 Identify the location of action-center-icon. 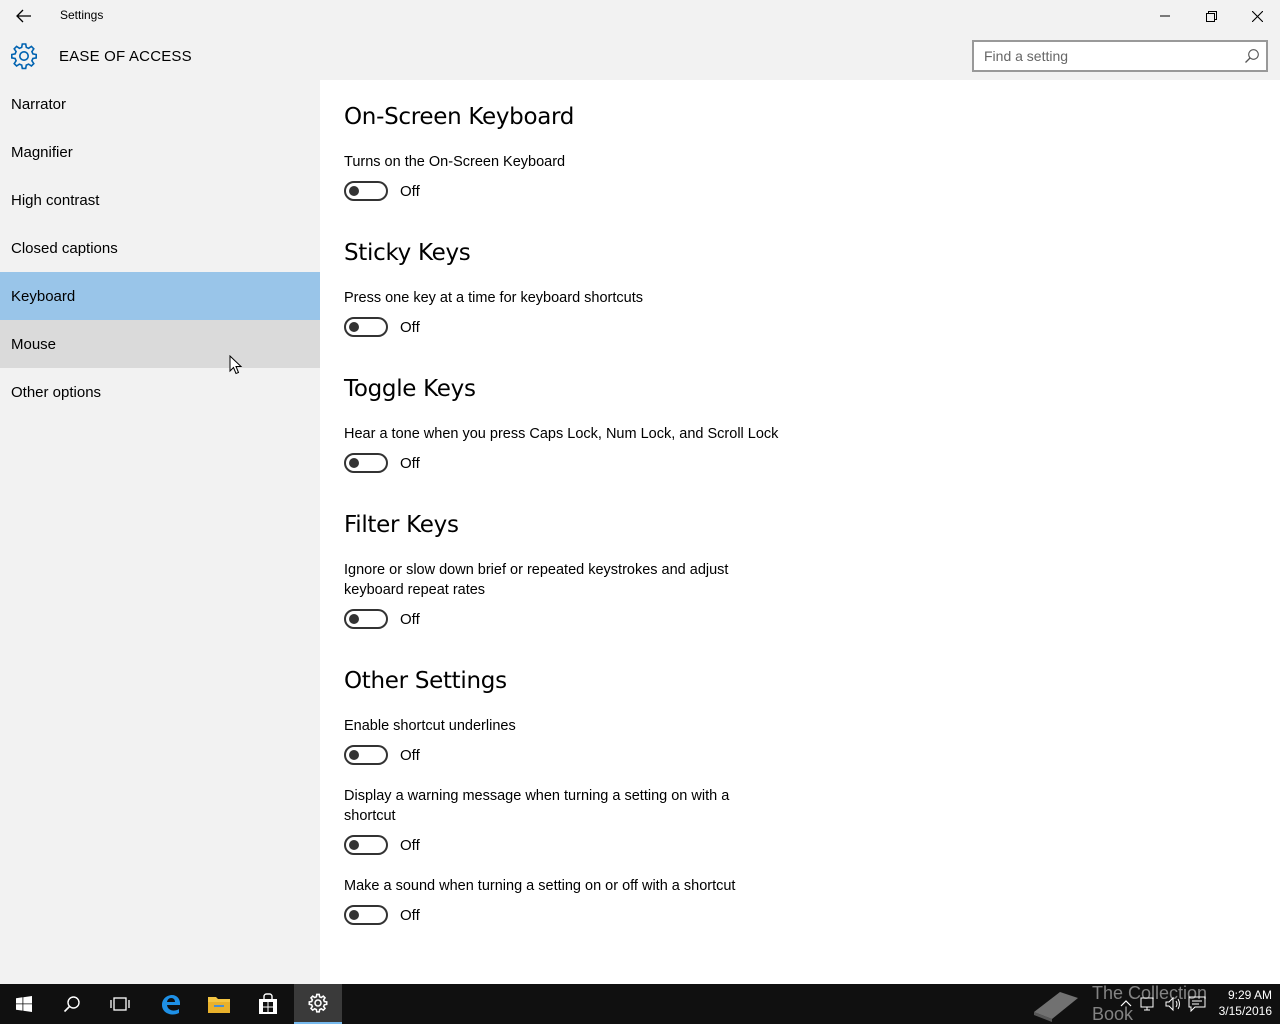
(1197, 1004).